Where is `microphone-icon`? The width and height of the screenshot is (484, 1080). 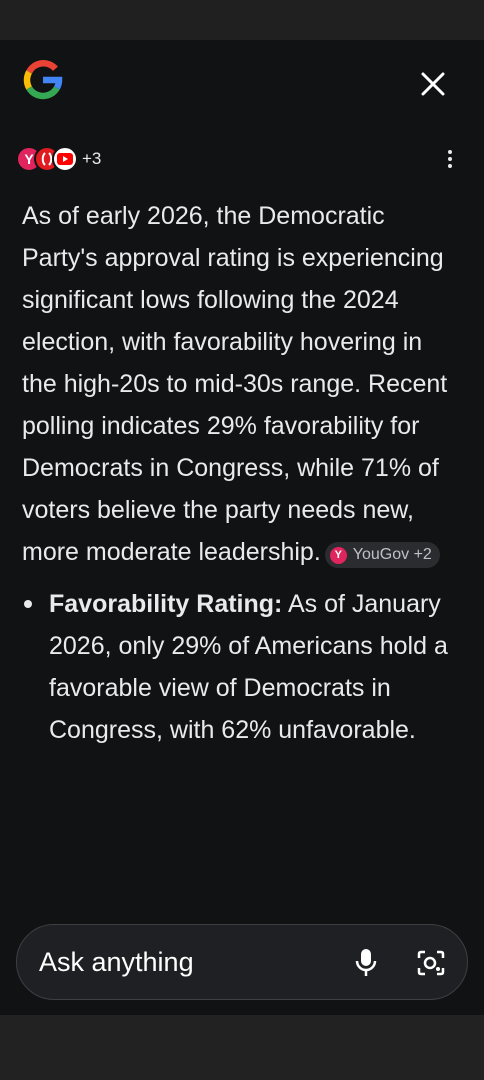
microphone-icon is located at coordinates (366, 962).